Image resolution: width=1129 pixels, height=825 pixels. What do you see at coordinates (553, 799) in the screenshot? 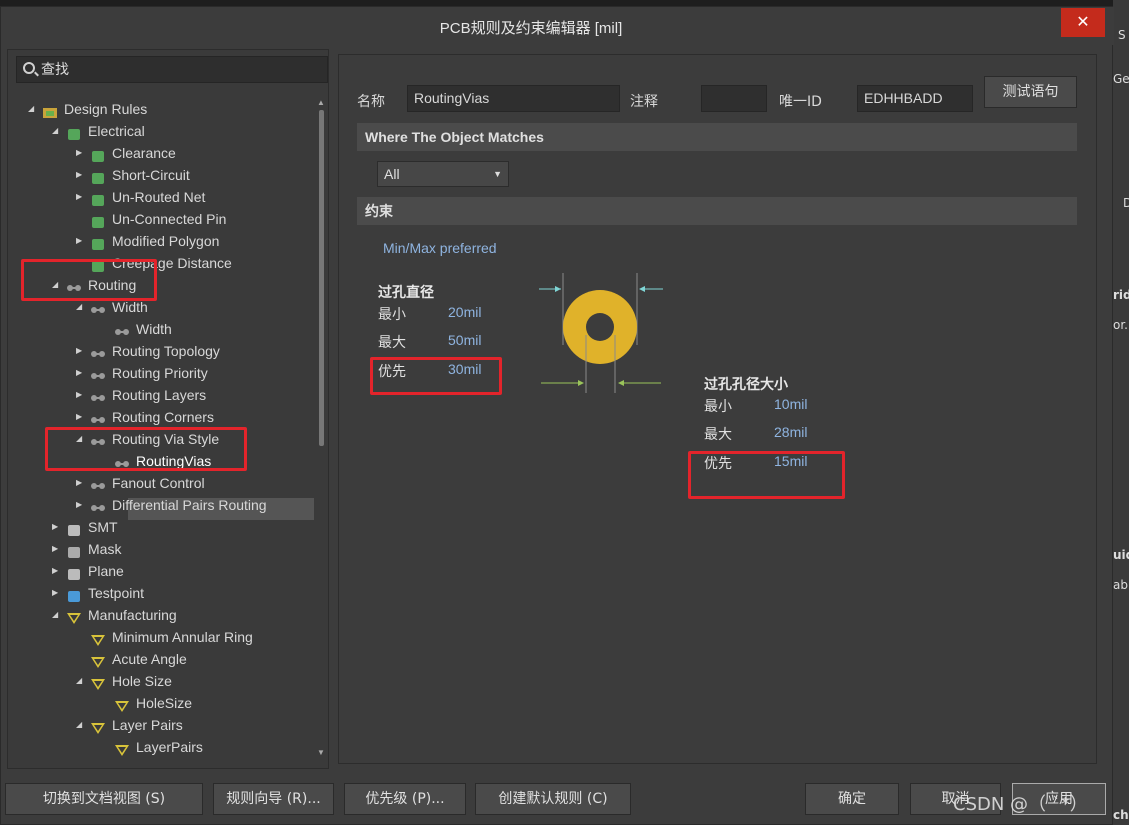
I see `create-default-rules-button: 创建默认规则 (C)` at bounding box center [553, 799].